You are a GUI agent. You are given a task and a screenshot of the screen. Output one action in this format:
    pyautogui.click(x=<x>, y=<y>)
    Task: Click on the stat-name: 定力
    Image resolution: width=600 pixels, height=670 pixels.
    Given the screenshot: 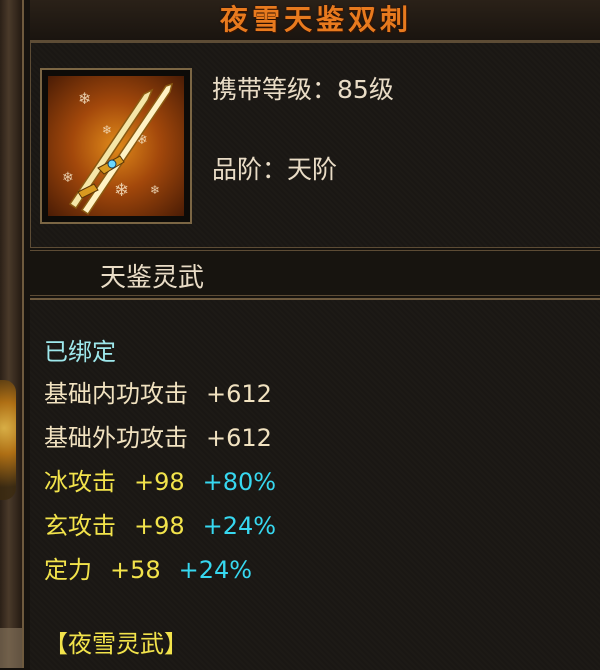 What is the action you would take?
    pyautogui.click(x=68, y=570)
    